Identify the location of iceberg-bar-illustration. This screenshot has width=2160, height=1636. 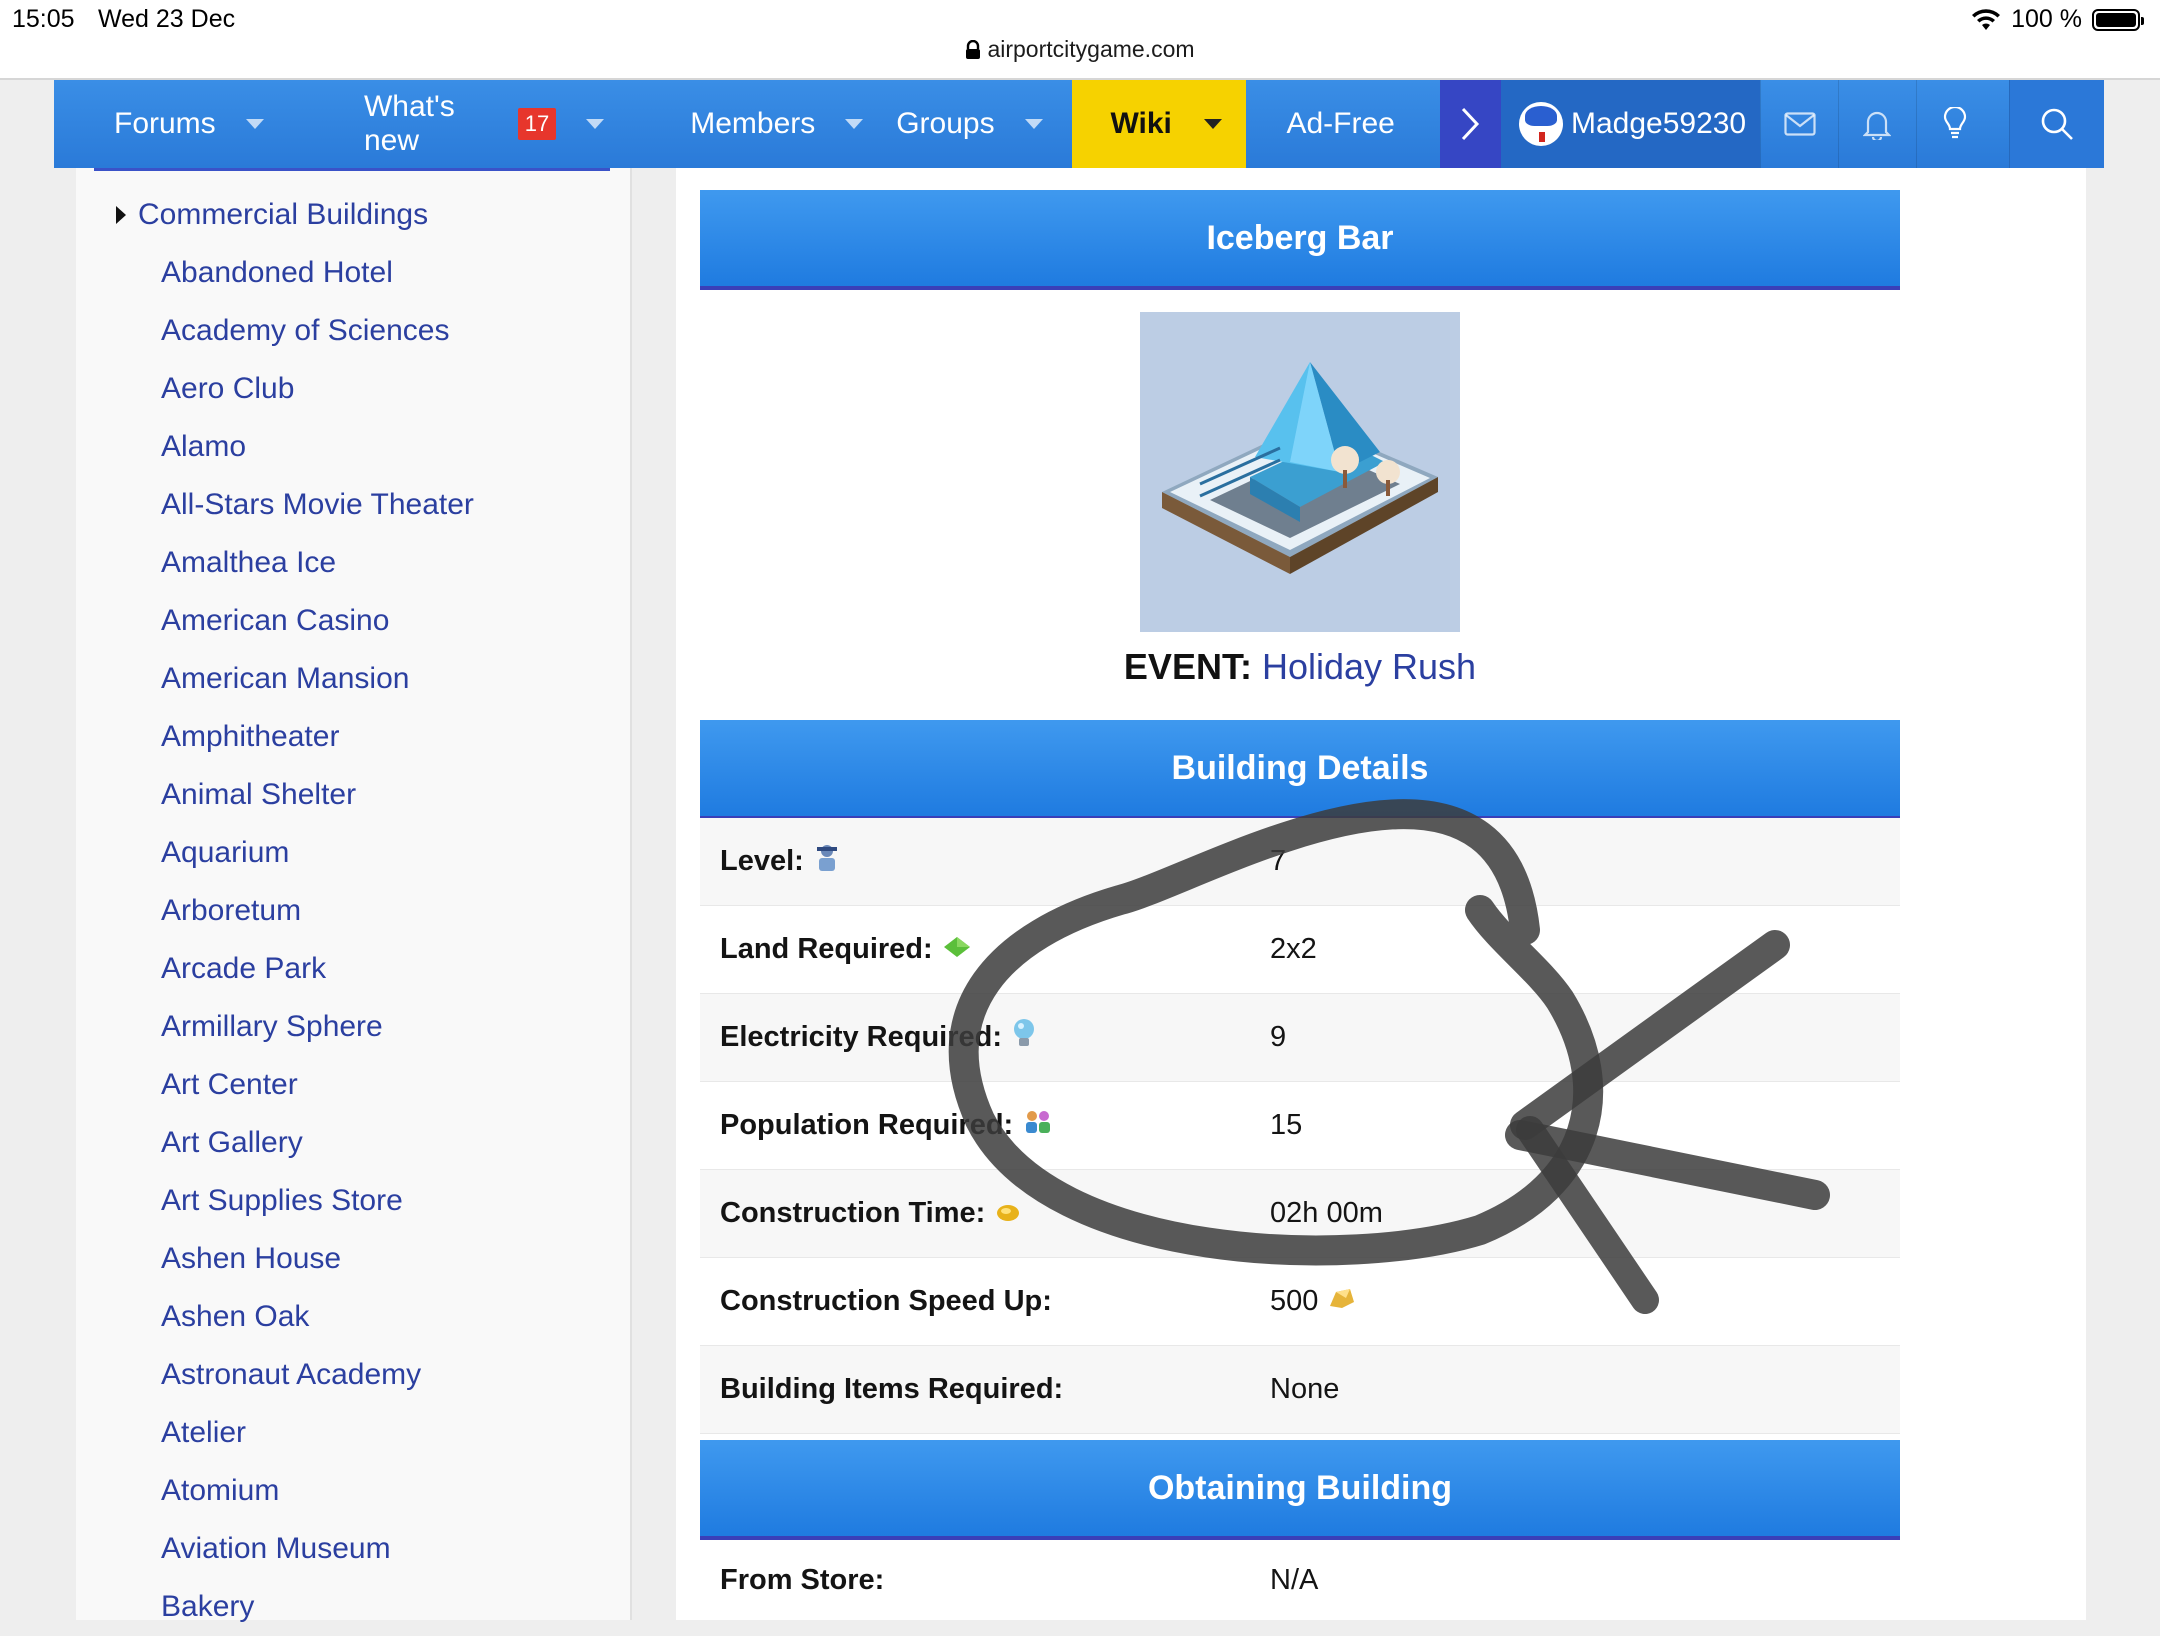
(1300, 468).